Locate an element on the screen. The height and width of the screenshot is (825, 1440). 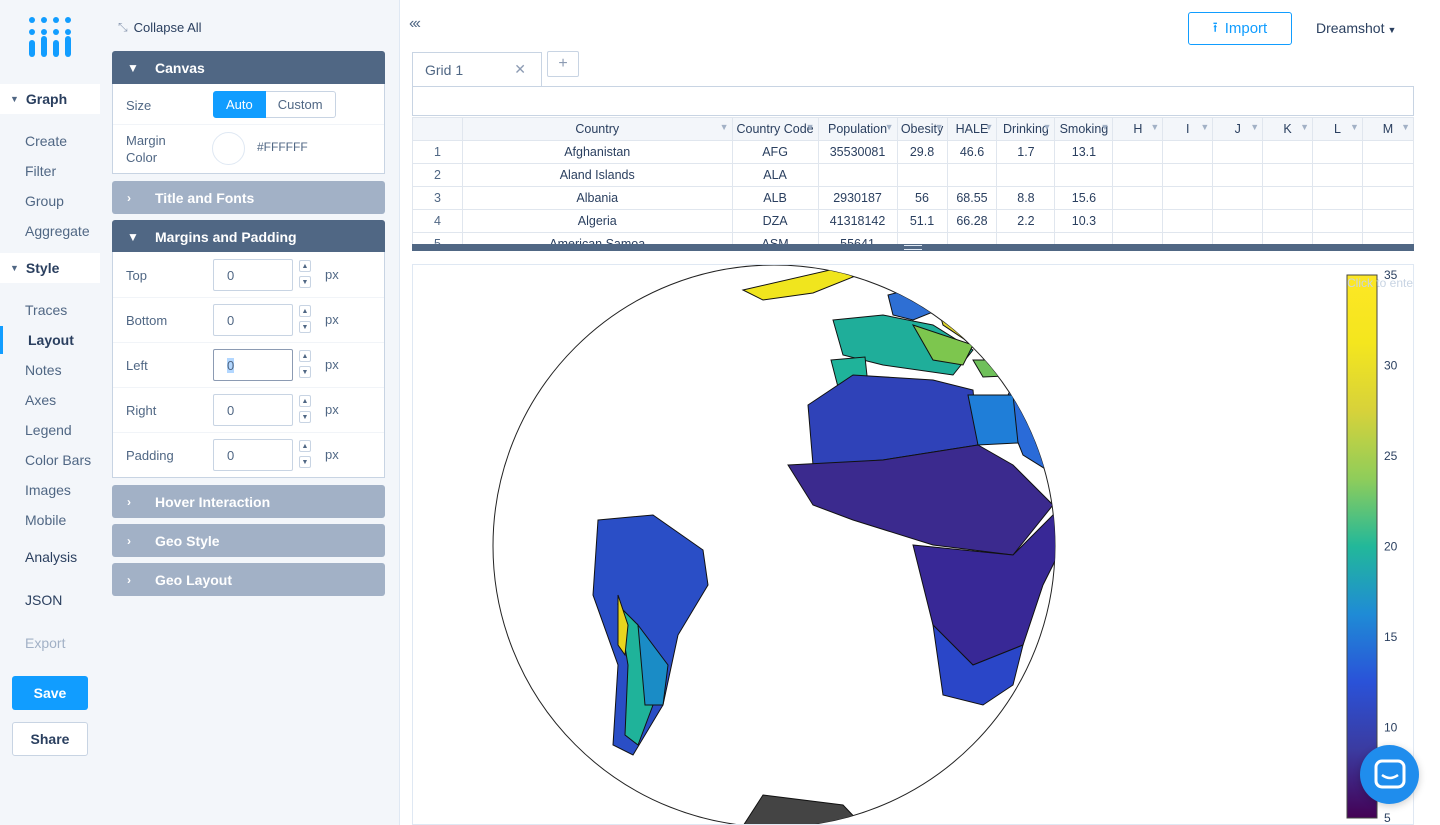
size-custom-option: Custom is located at coordinates (300, 104).